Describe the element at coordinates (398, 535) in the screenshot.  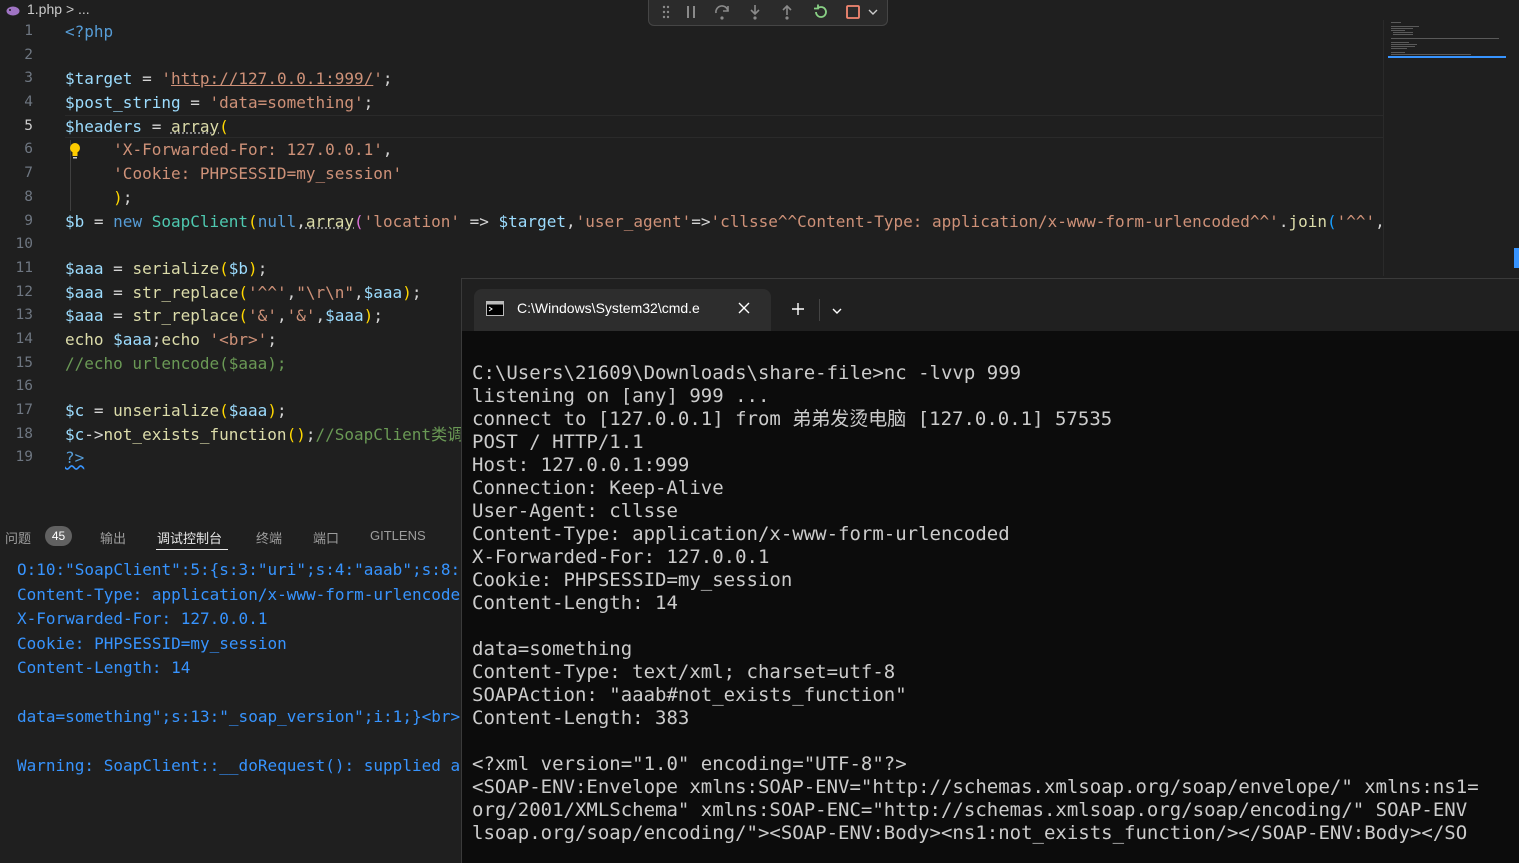
I see `tab-gitlens: GITLENS` at that location.